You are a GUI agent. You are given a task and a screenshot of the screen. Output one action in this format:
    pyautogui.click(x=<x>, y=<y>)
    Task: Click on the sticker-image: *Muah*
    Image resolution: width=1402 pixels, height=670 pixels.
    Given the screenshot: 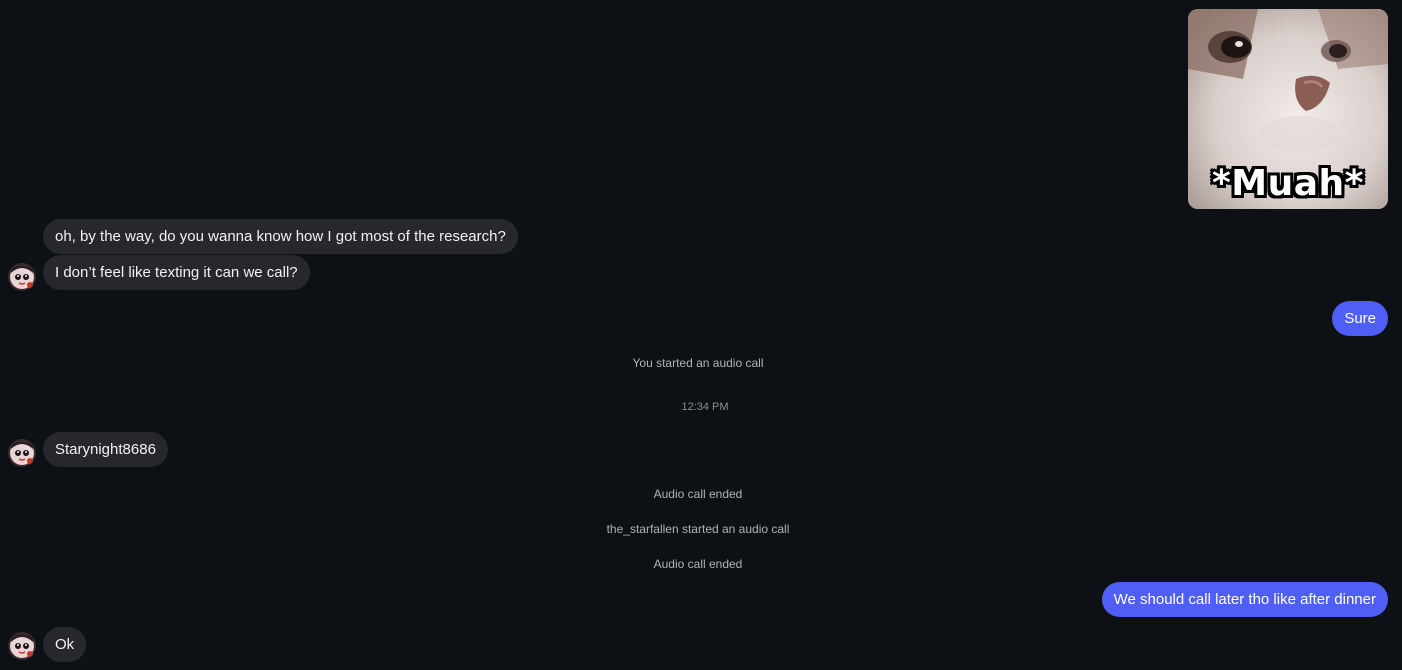 What is the action you would take?
    pyautogui.click(x=1288, y=109)
    